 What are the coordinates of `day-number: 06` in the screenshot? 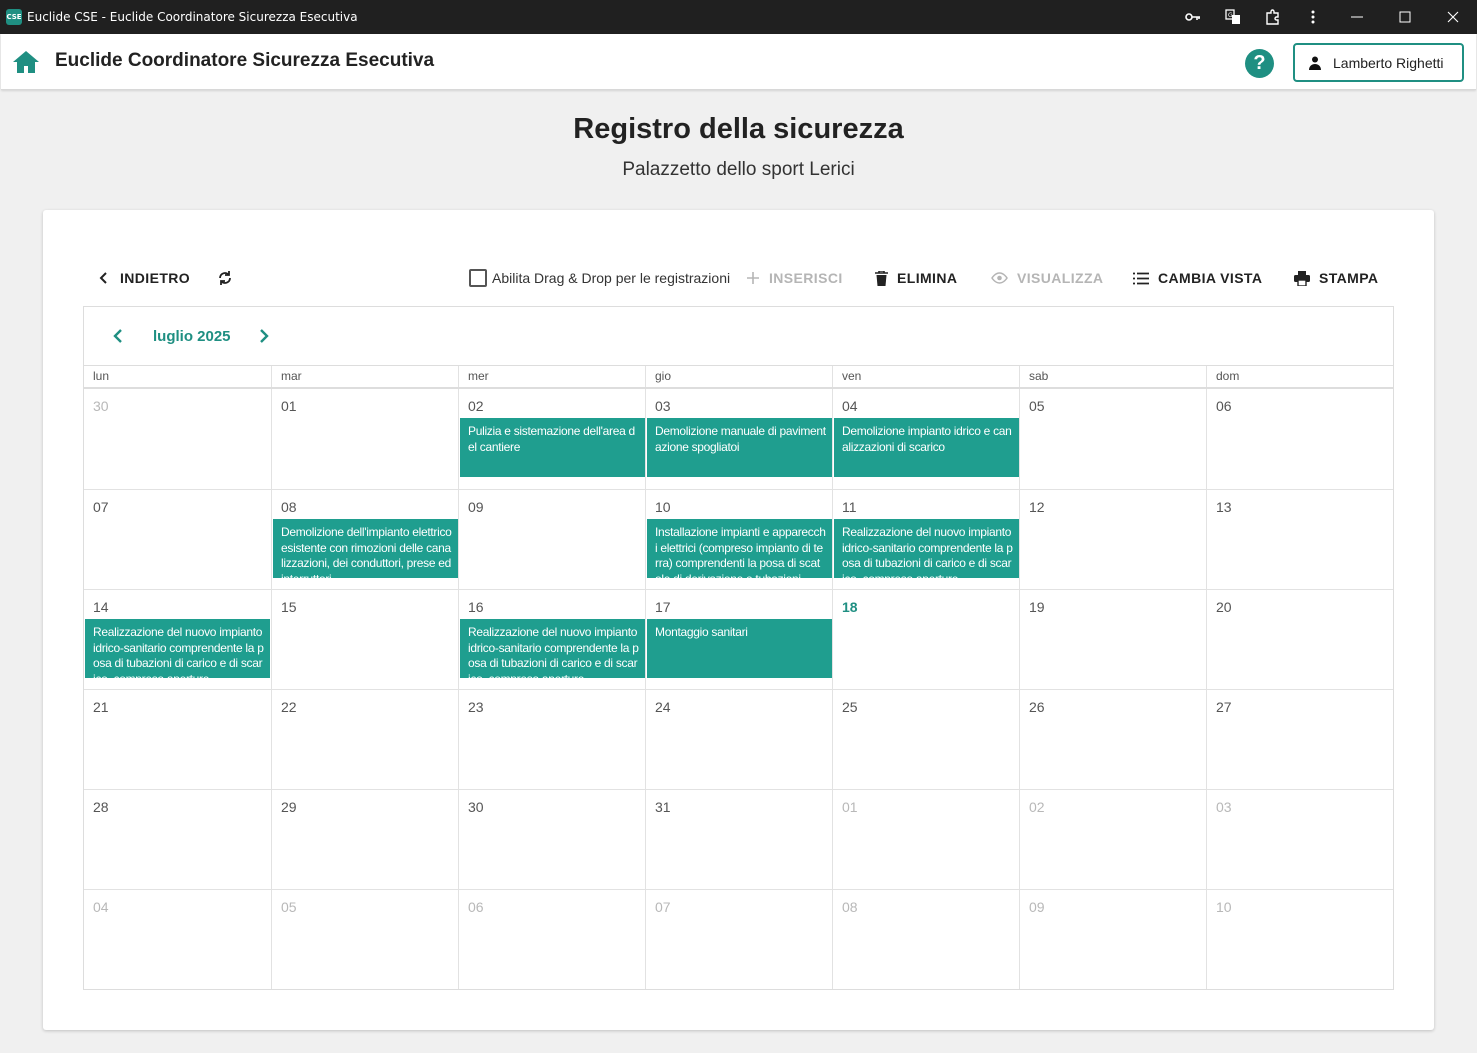 It's located at (1224, 406).